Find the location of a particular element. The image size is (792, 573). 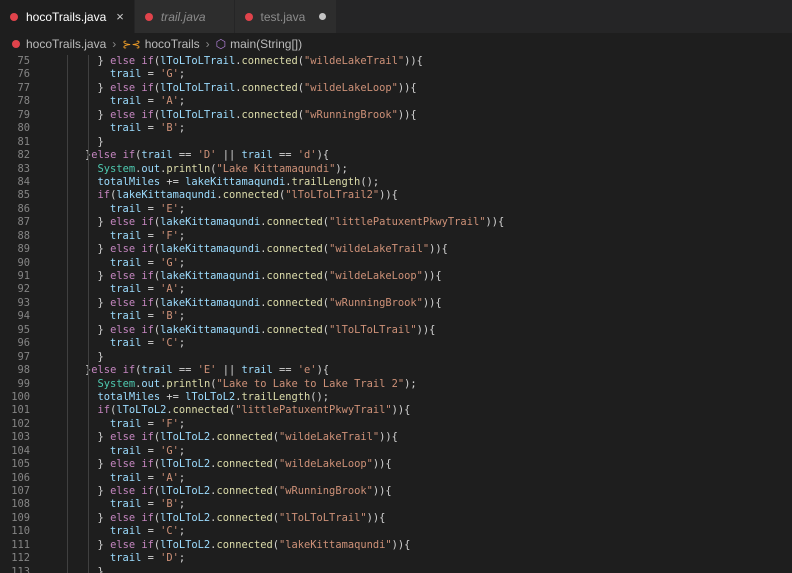

code-line: 110 trail = 'C'; is located at coordinates (396, 531).